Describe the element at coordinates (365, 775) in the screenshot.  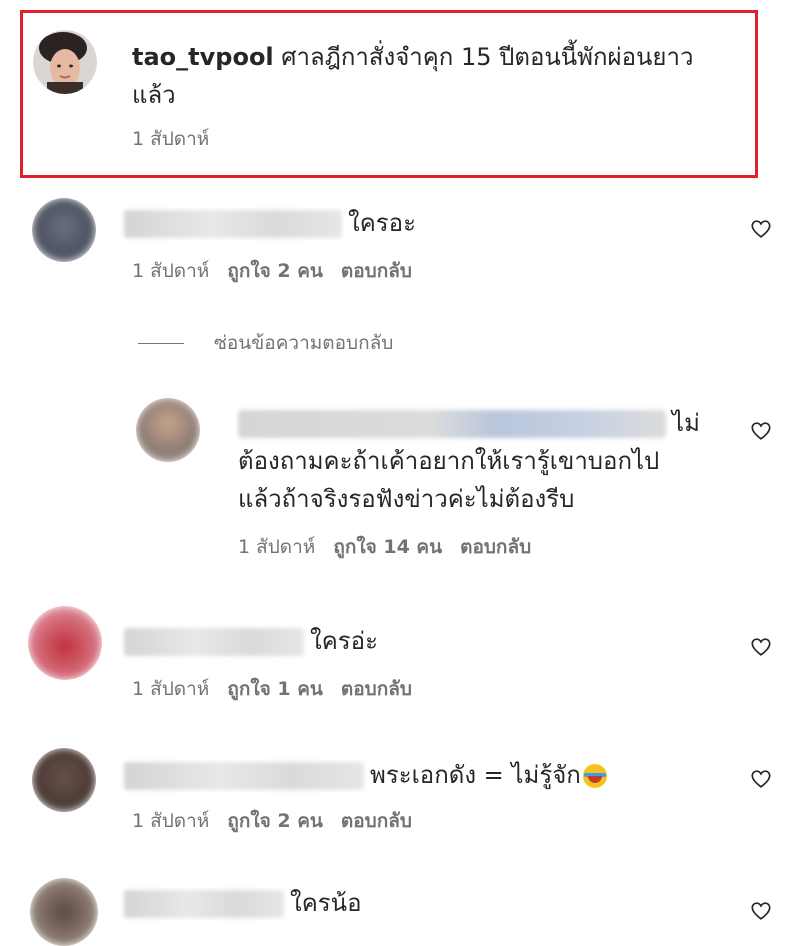
I see `comment-body: พระเอกดัง = ไม่รู้จัก` at that location.